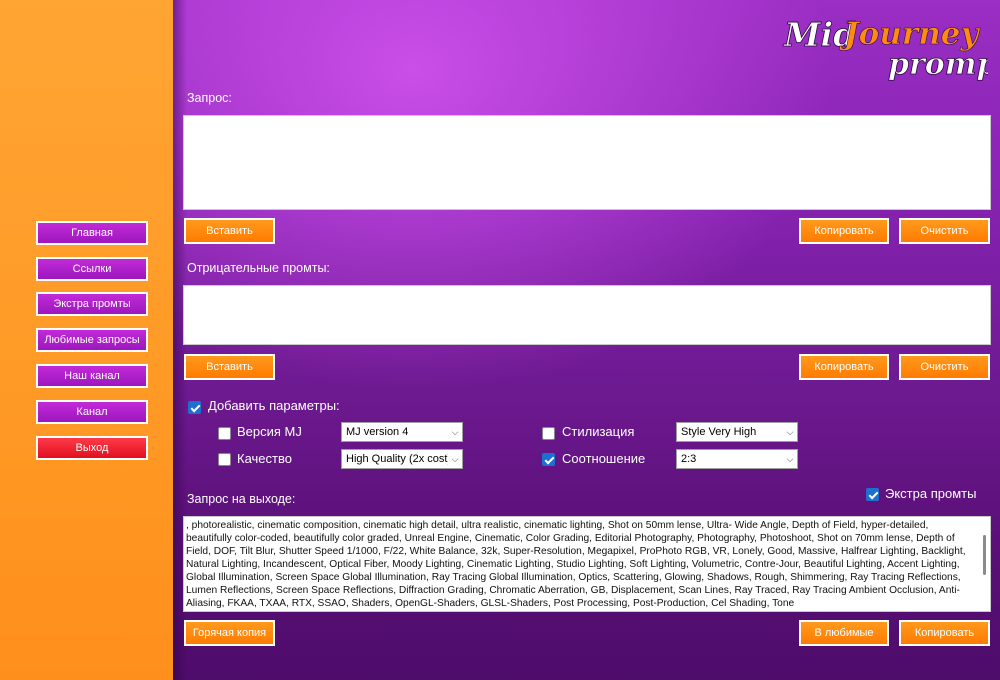 The width and height of the screenshot is (1000, 680). Describe the element at coordinates (92, 304) in the screenshot. I see `nav-button-extra-prompts: Экстра промты` at that location.